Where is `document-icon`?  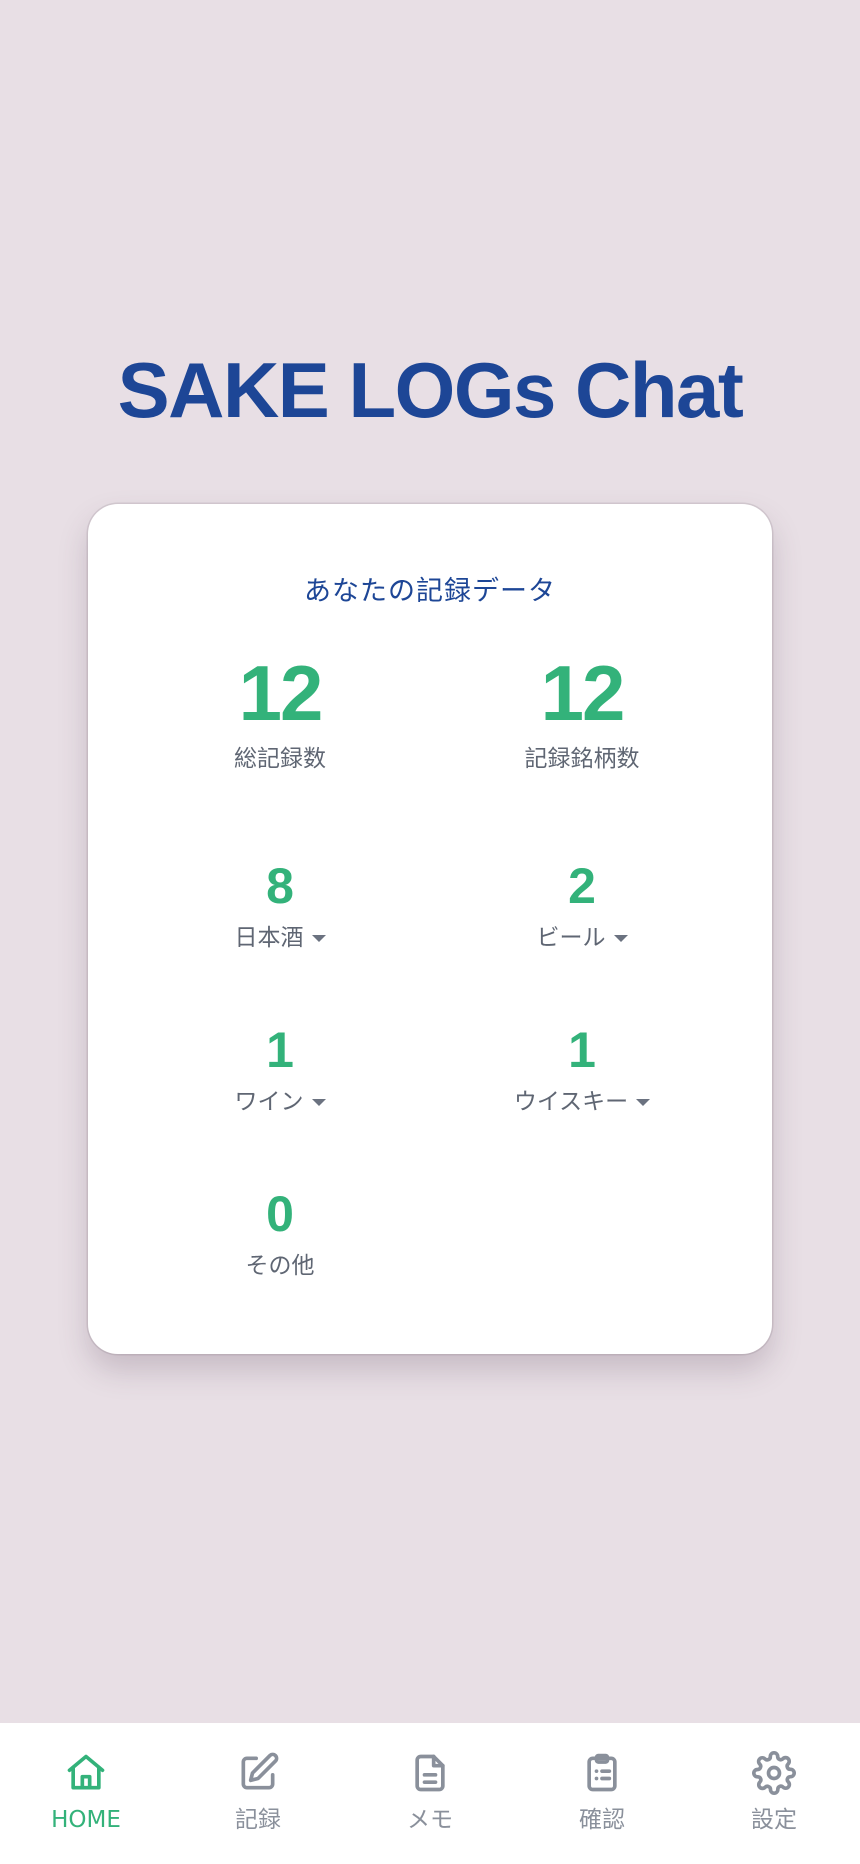
document-icon is located at coordinates (430, 1773).